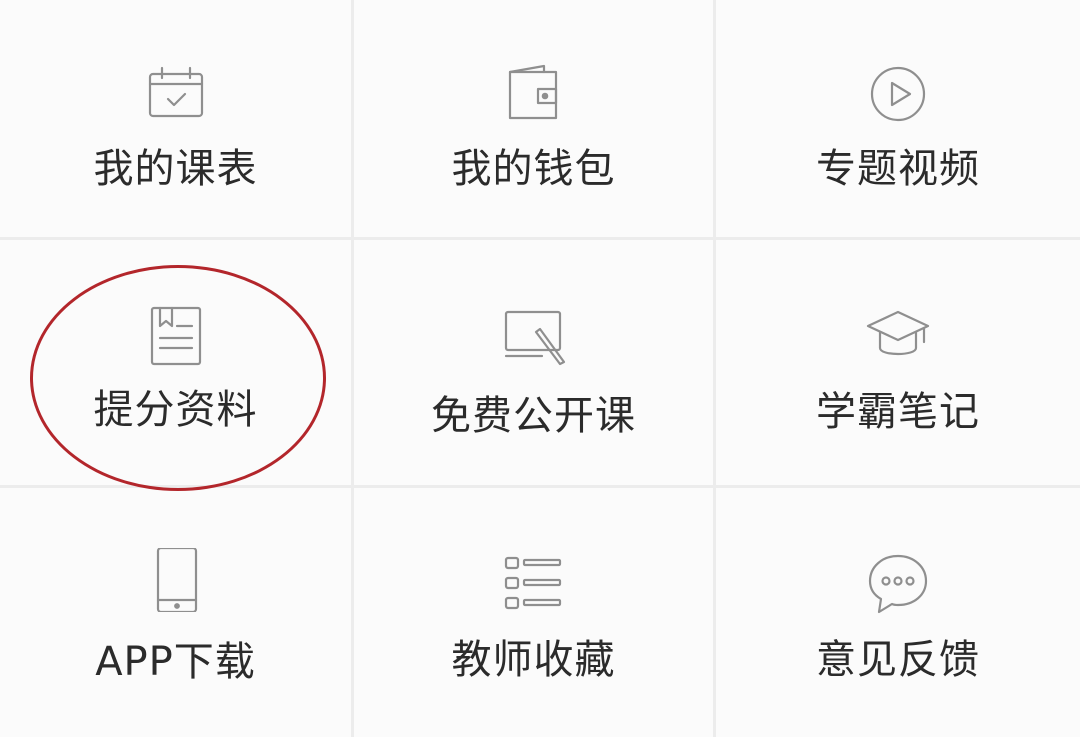 This screenshot has width=1080, height=737. Describe the element at coordinates (898, 336) in the screenshot. I see `graduation-cap-icon` at that location.